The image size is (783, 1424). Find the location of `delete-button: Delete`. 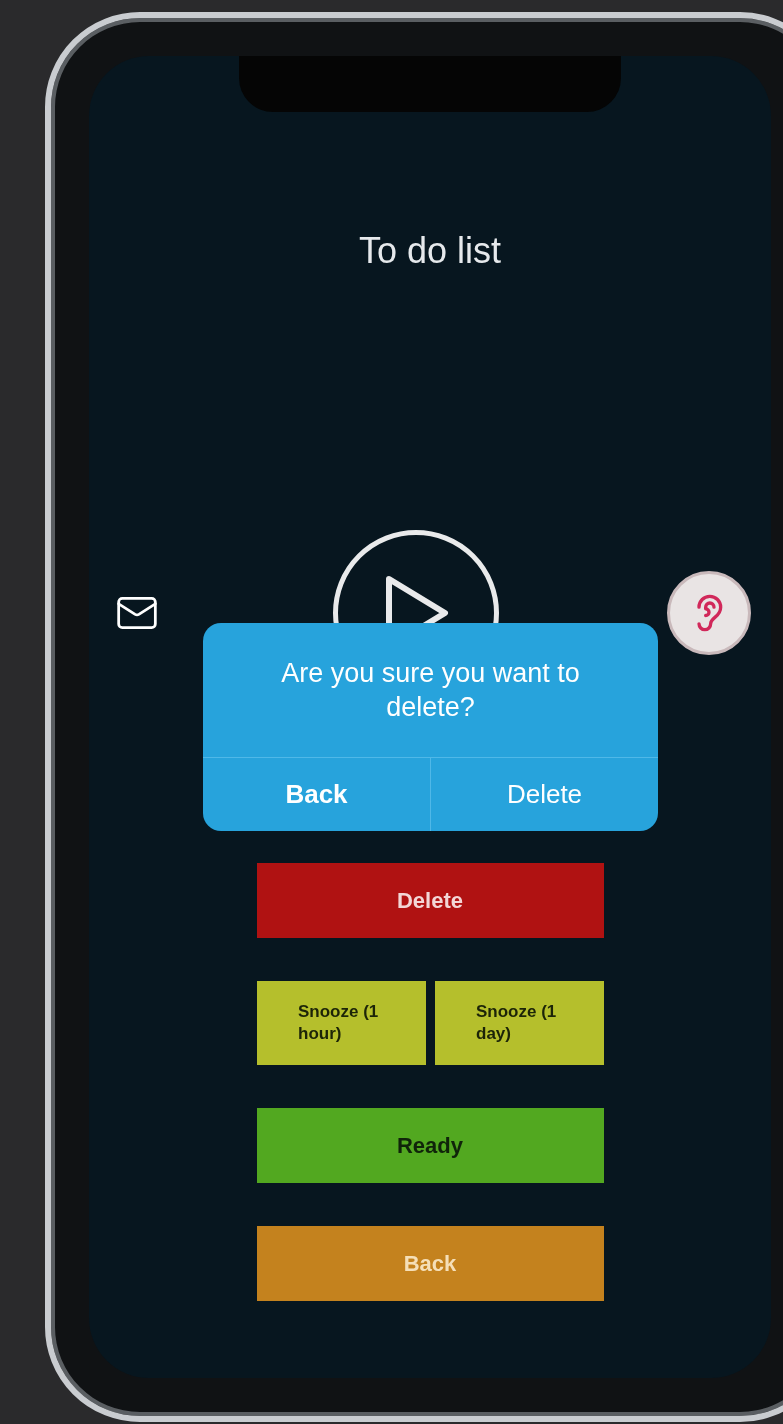

delete-button: Delete is located at coordinates (430, 900).